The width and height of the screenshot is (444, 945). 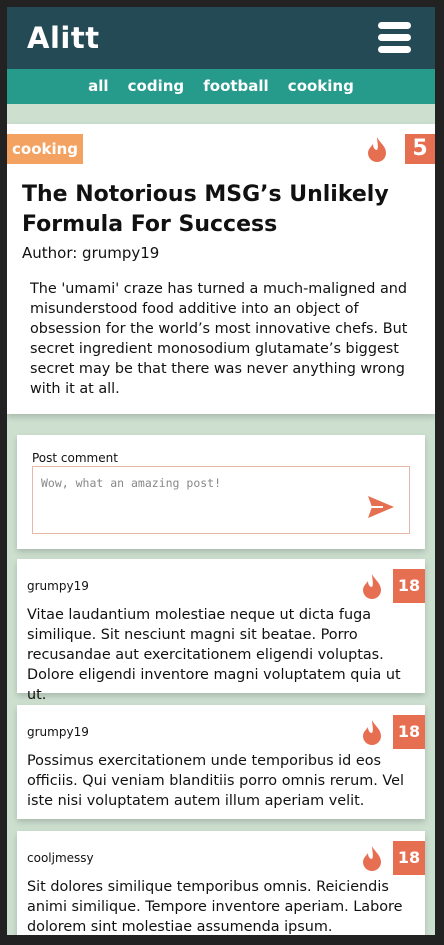 What do you see at coordinates (98, 86) in the screenshot?
I see `nav-item-all: all` at bounding box center [98, 86].